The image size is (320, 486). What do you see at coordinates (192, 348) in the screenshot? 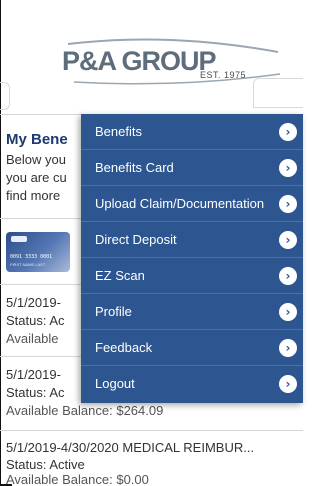
I see `menu-item-feedback: Feedback ›` at bounding box center [192, 348].